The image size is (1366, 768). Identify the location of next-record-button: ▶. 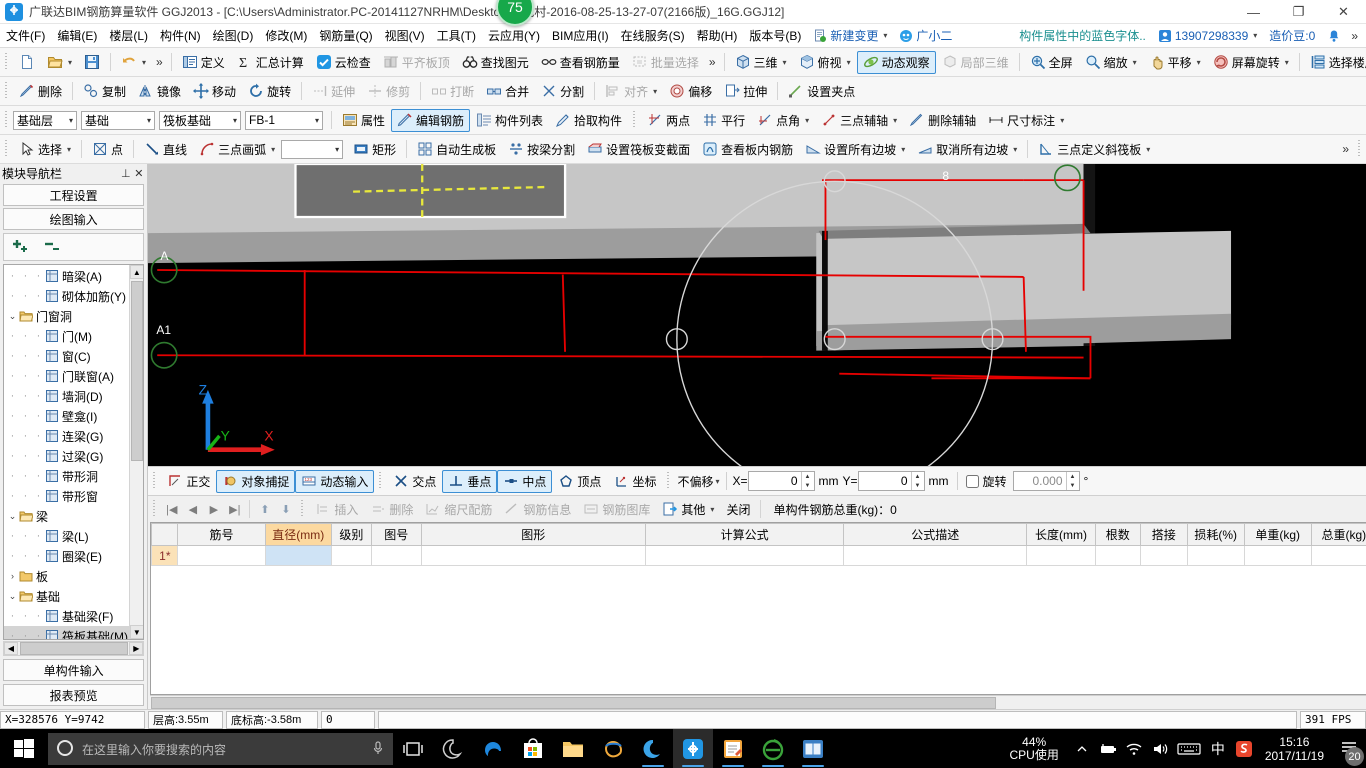
(213, 509).